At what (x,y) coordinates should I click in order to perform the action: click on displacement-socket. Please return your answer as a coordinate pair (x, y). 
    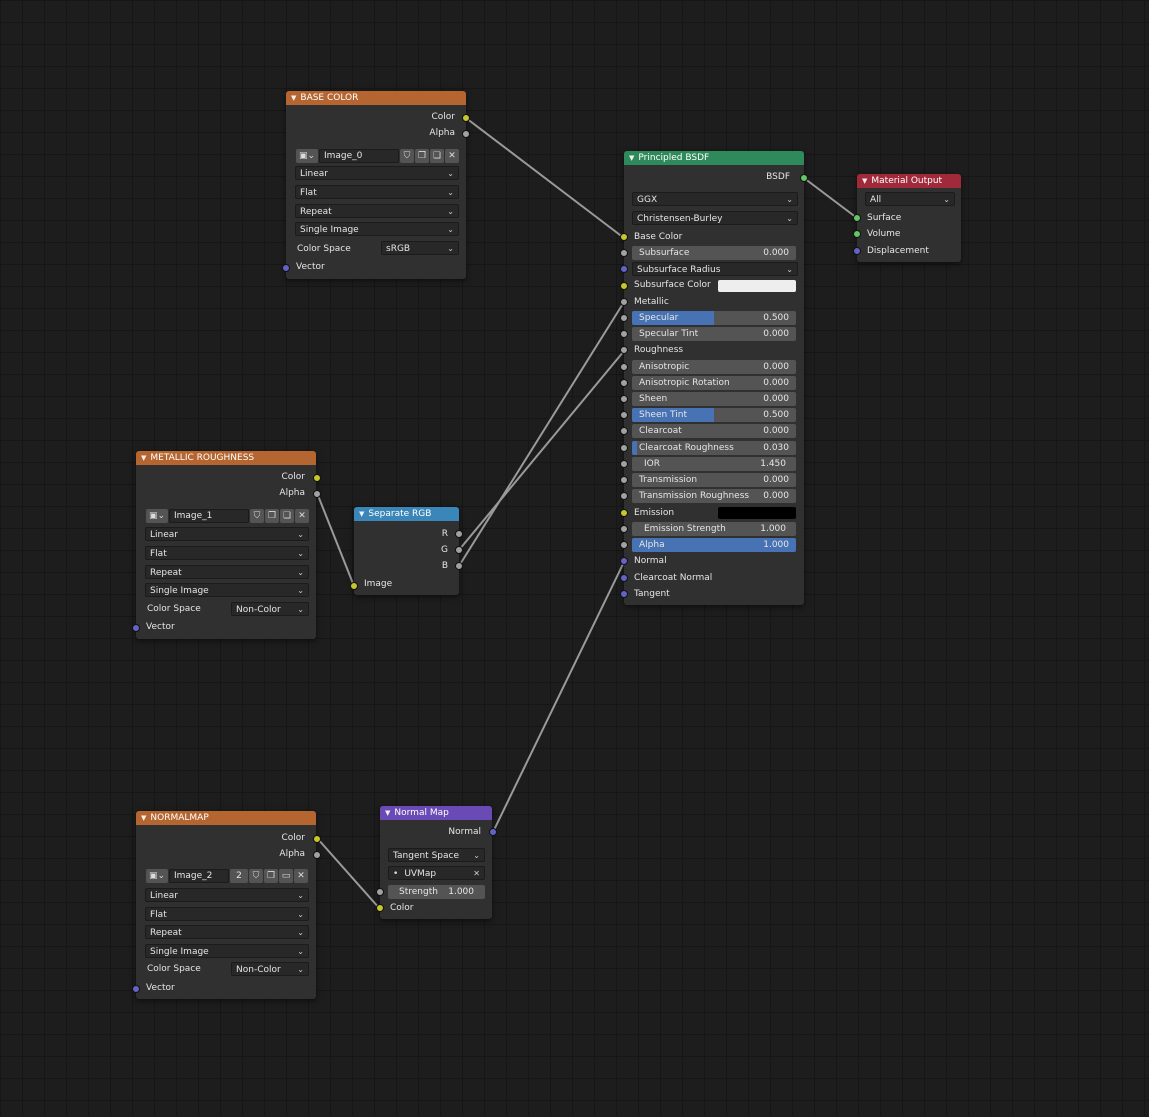
    Looking at the image, I should click on (857, 251).